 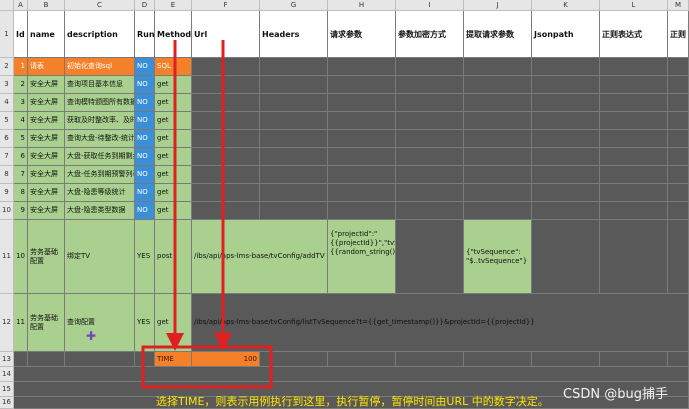 What do you see at coordinates (100, 211) in the screenshot?
I see `cell-description: 大盘-隐患类型数据` at bounding box center [100, 211].